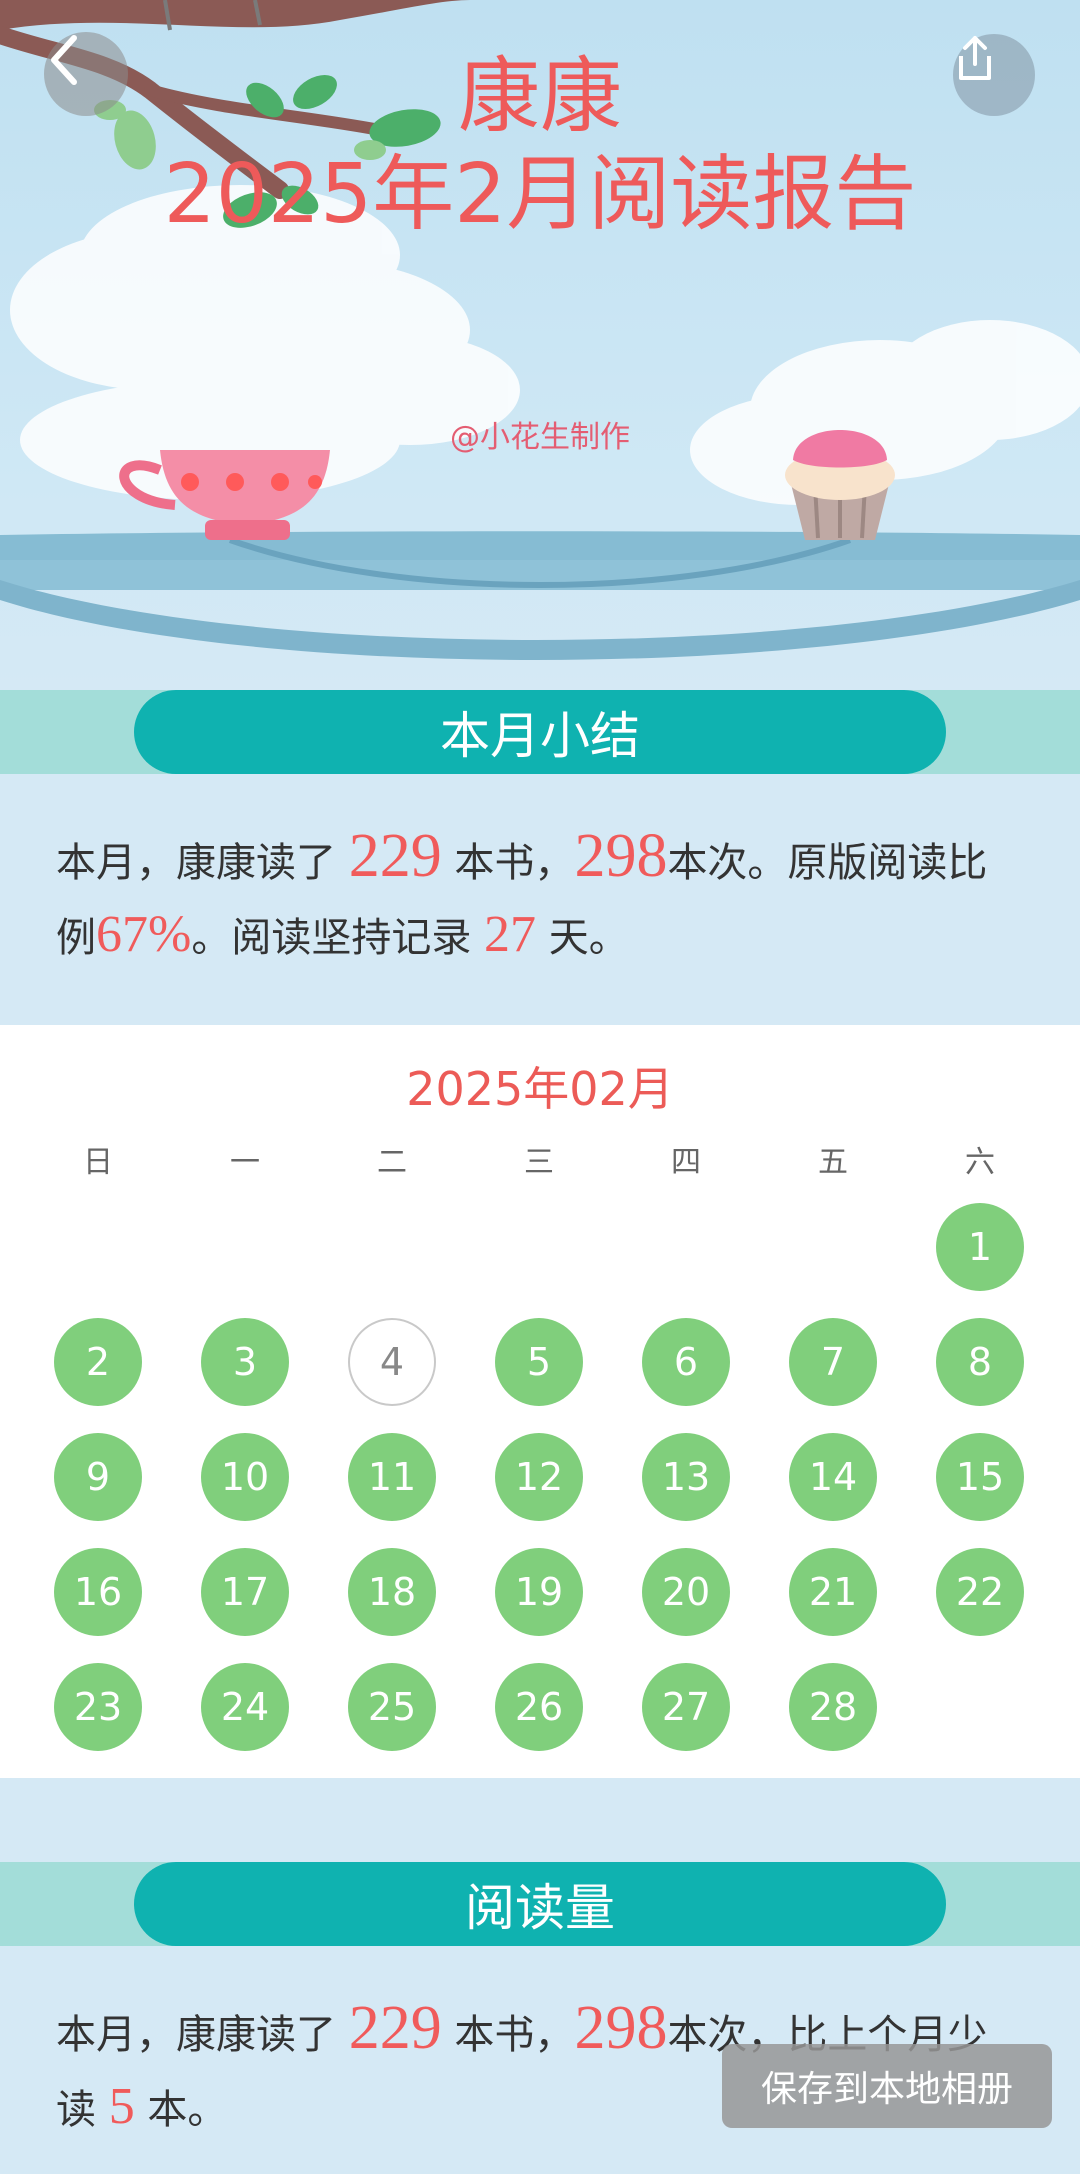 The image size is (1080, 2174). Describe the element at coordinates (980, 1362) in the screenshot. I see `calendar-day-read: 8` at that location.